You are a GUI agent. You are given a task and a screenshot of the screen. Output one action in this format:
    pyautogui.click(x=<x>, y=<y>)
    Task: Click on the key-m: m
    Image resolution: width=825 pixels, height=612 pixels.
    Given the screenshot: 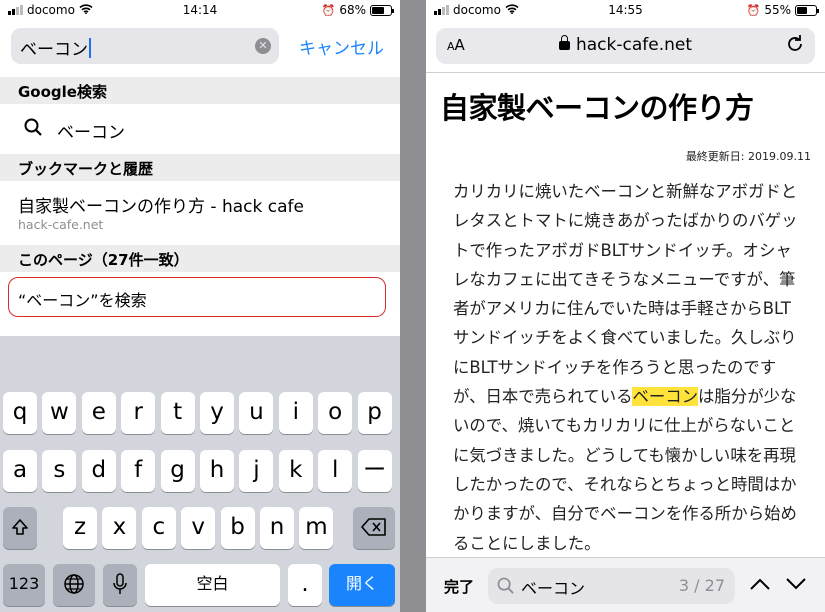 What is the action you would take?
    pyautogui.click(x=316, y=528)
    